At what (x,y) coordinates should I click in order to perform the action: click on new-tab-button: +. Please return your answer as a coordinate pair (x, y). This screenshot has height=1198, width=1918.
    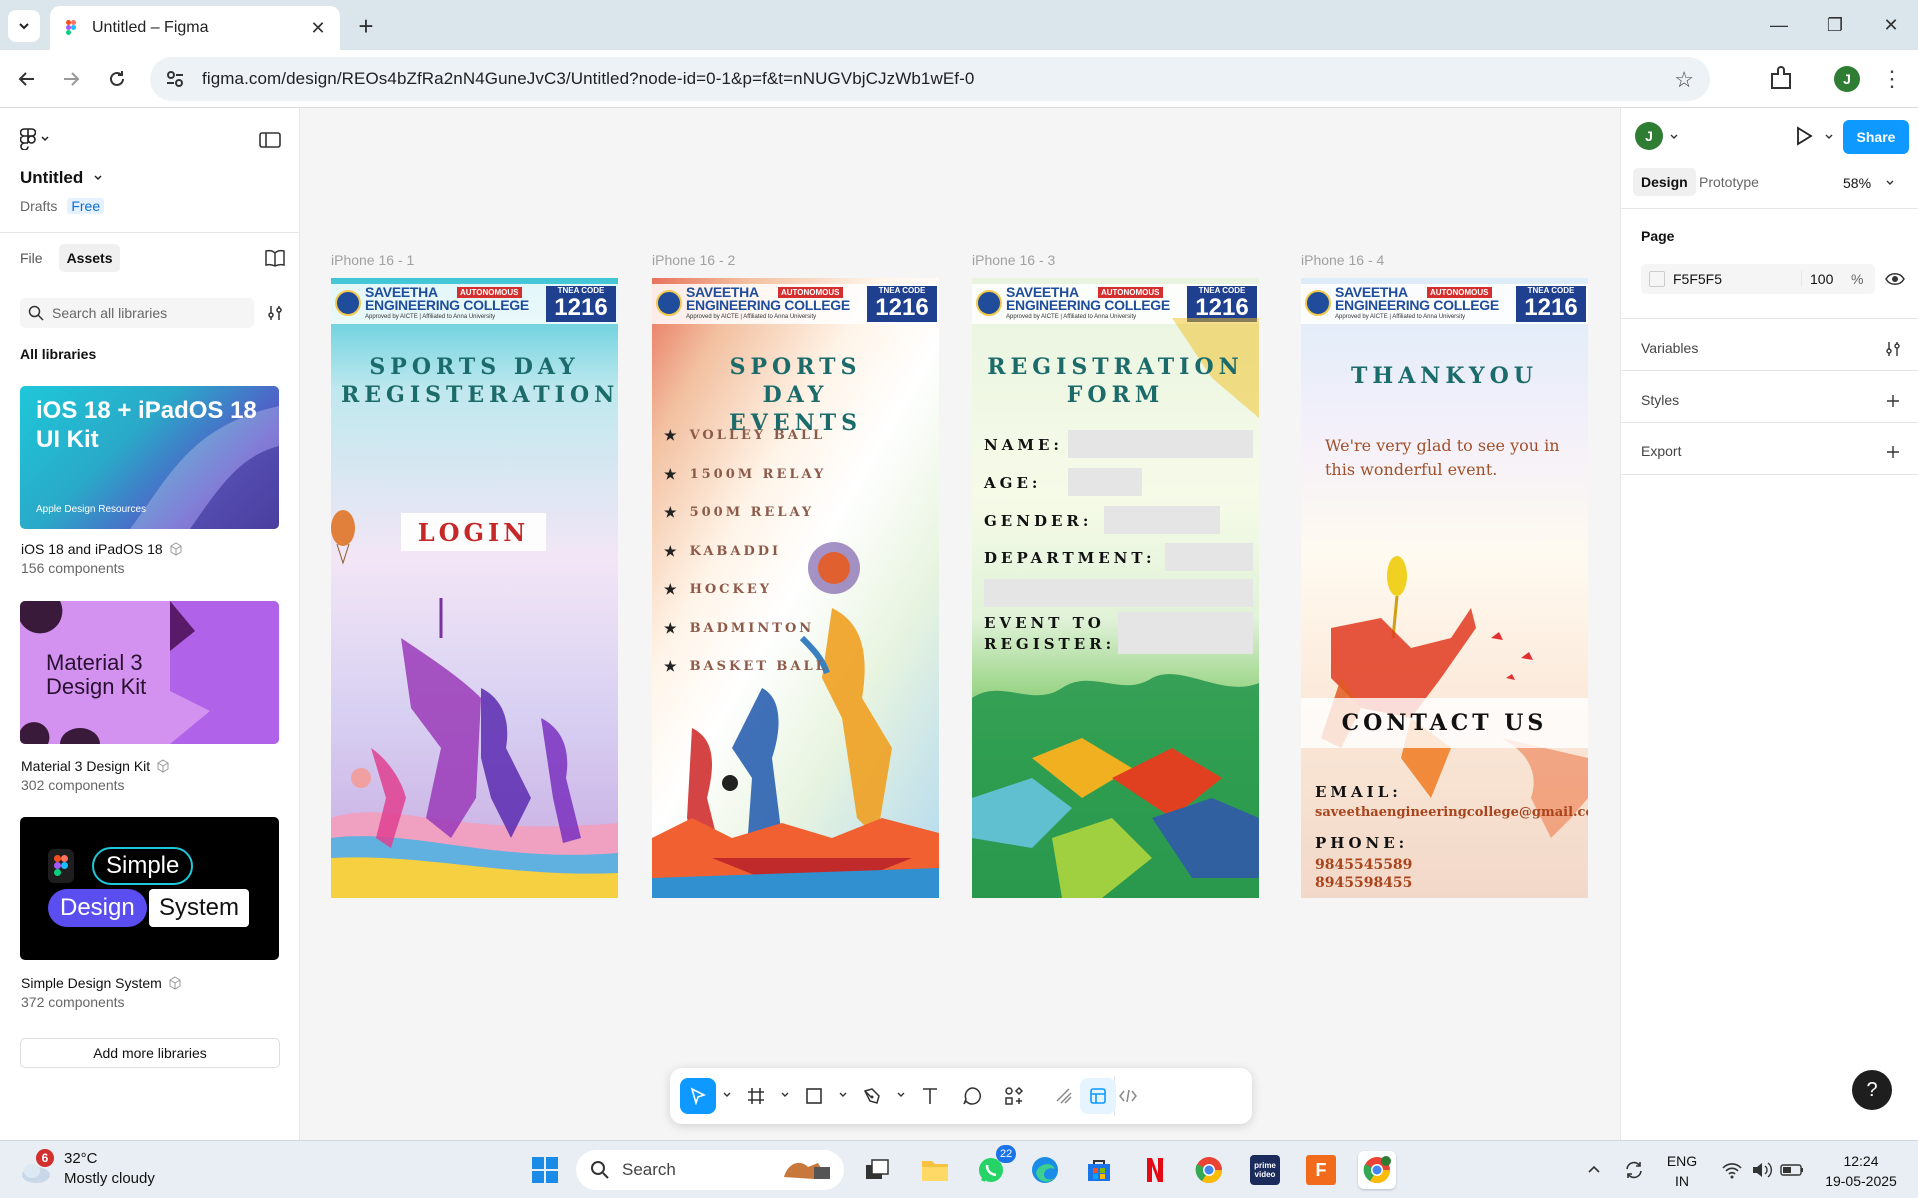
    Looking at the image, I should click on (366, 26).